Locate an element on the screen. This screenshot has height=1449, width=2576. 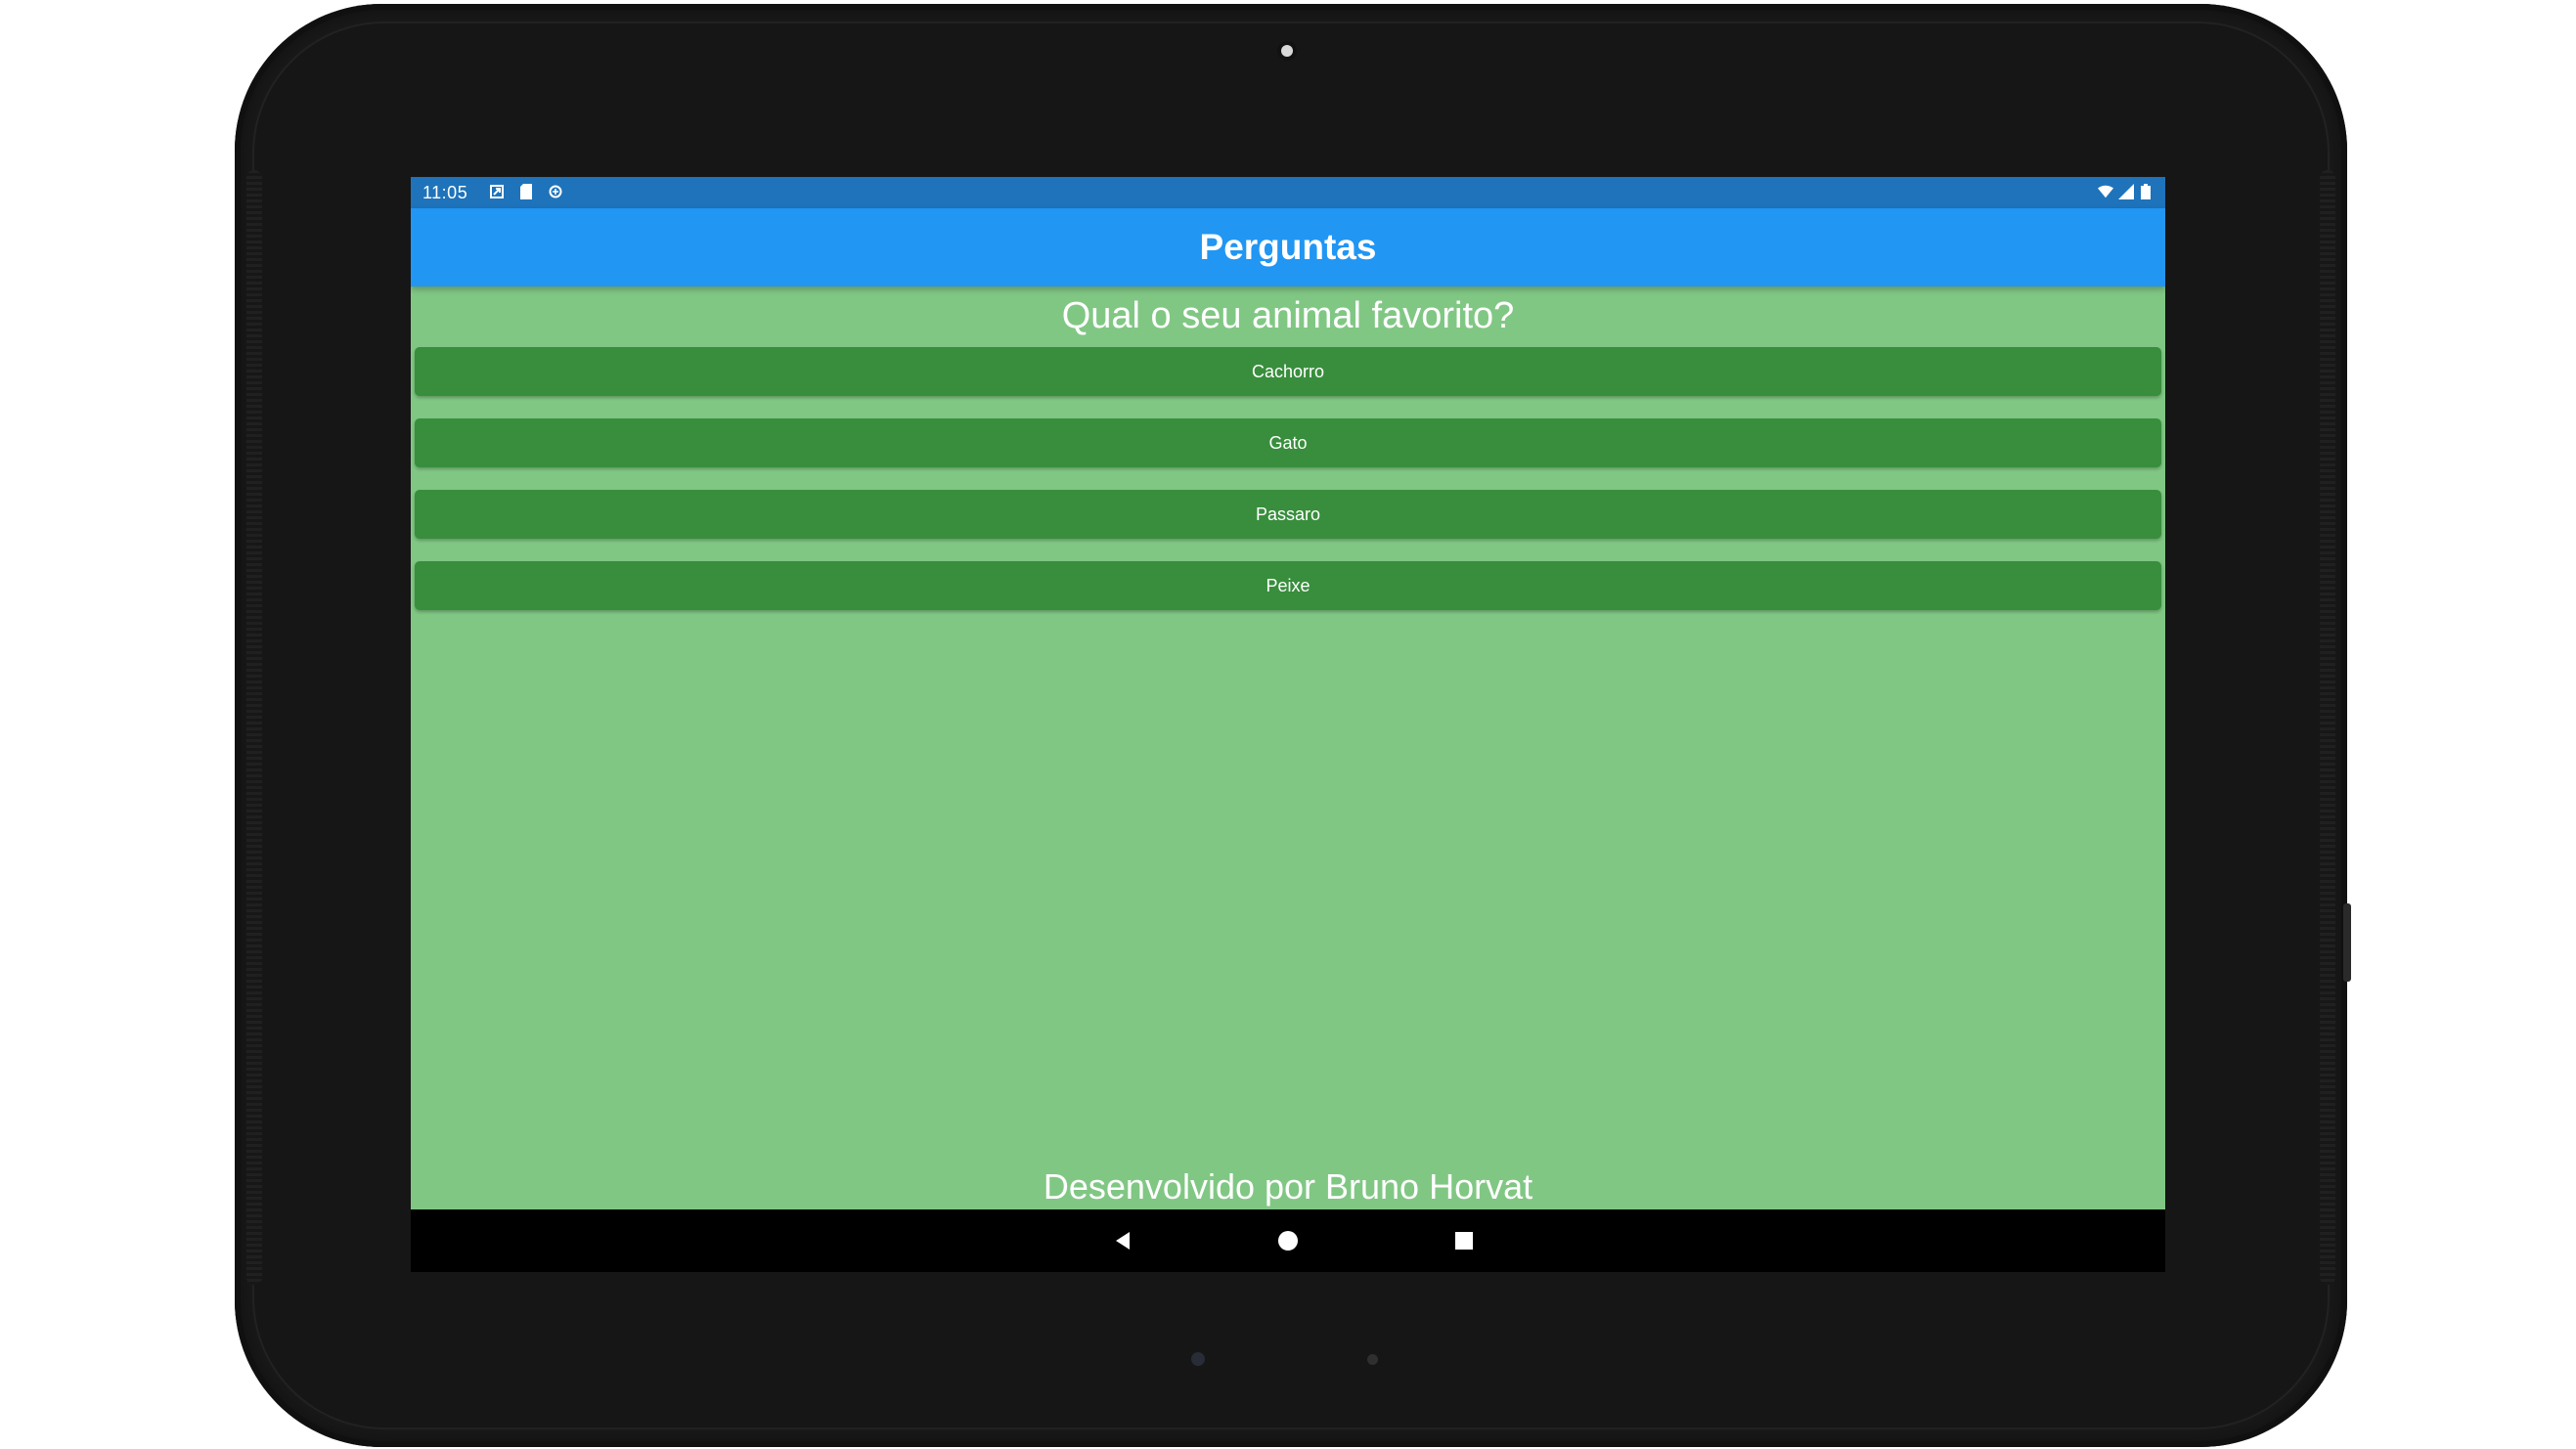
wifi-icon is located at coordinates (2105, 191).